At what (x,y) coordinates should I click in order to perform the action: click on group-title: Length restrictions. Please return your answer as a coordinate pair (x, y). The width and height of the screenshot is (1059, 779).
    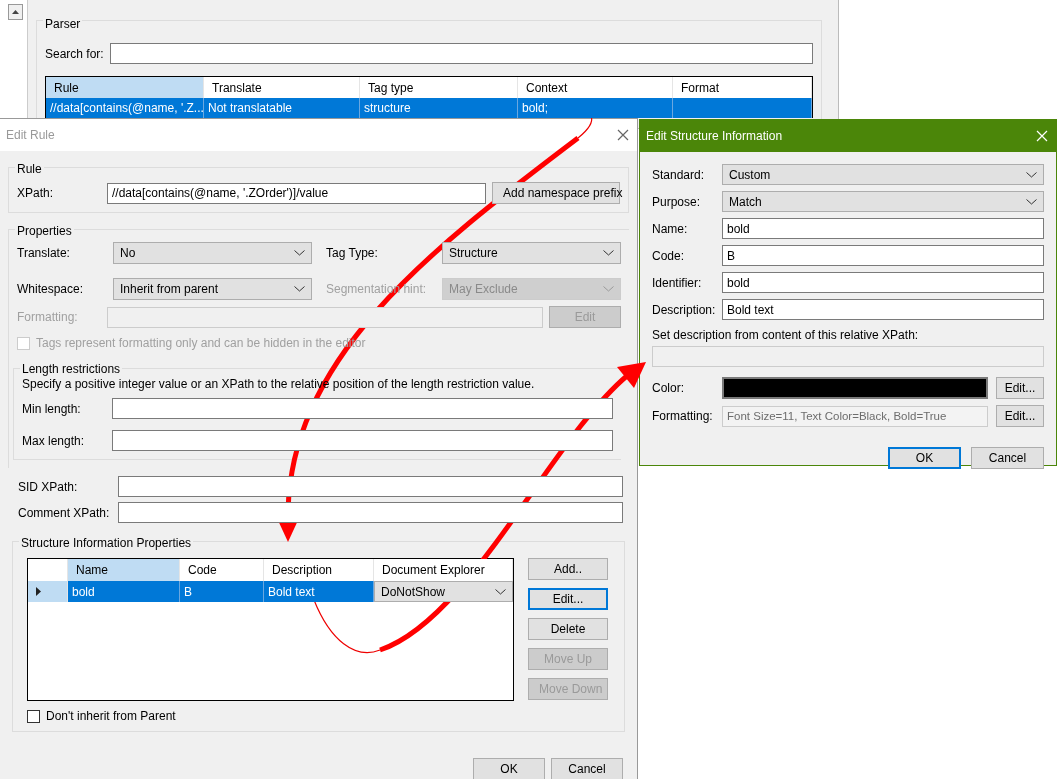
    Looking at the image, I should click on (71, 369).